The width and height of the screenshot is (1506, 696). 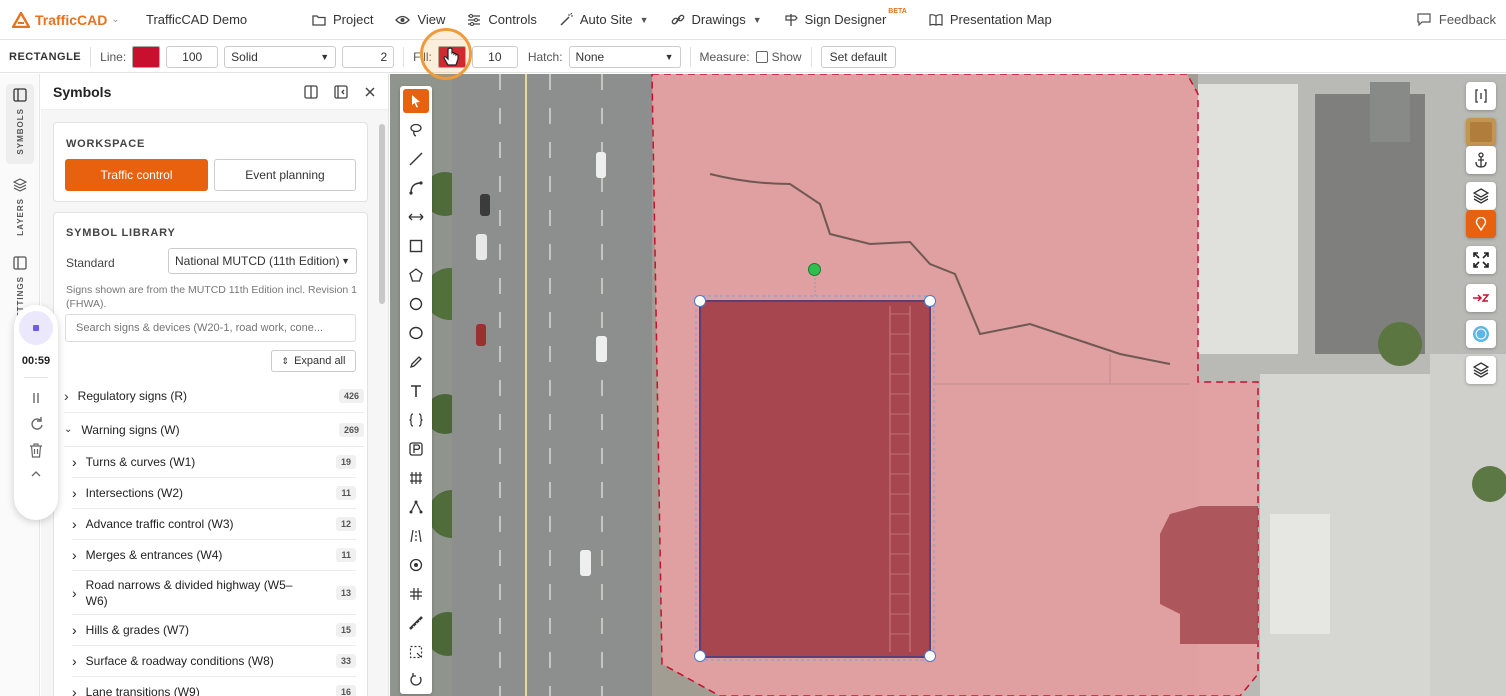 What do you see at coordinates (416, 507) in the screenshot?
I see `node-tool` at bounding box center [416, 507].